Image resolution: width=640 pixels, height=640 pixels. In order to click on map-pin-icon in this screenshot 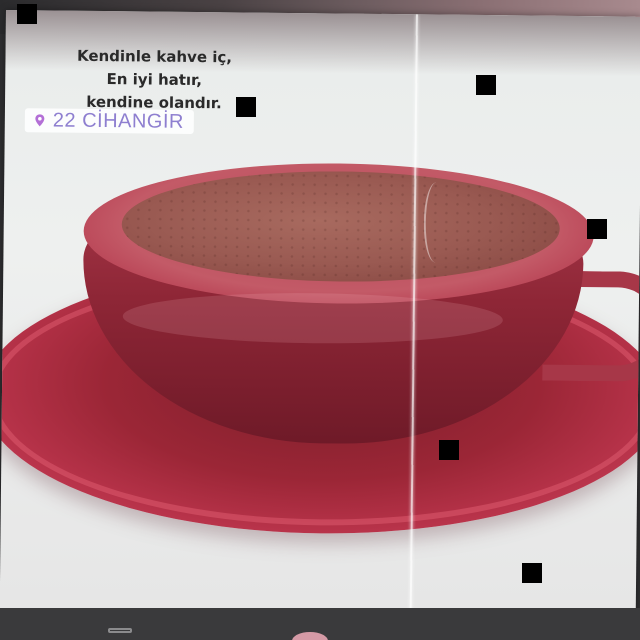, I will do `click(40, 120)`.